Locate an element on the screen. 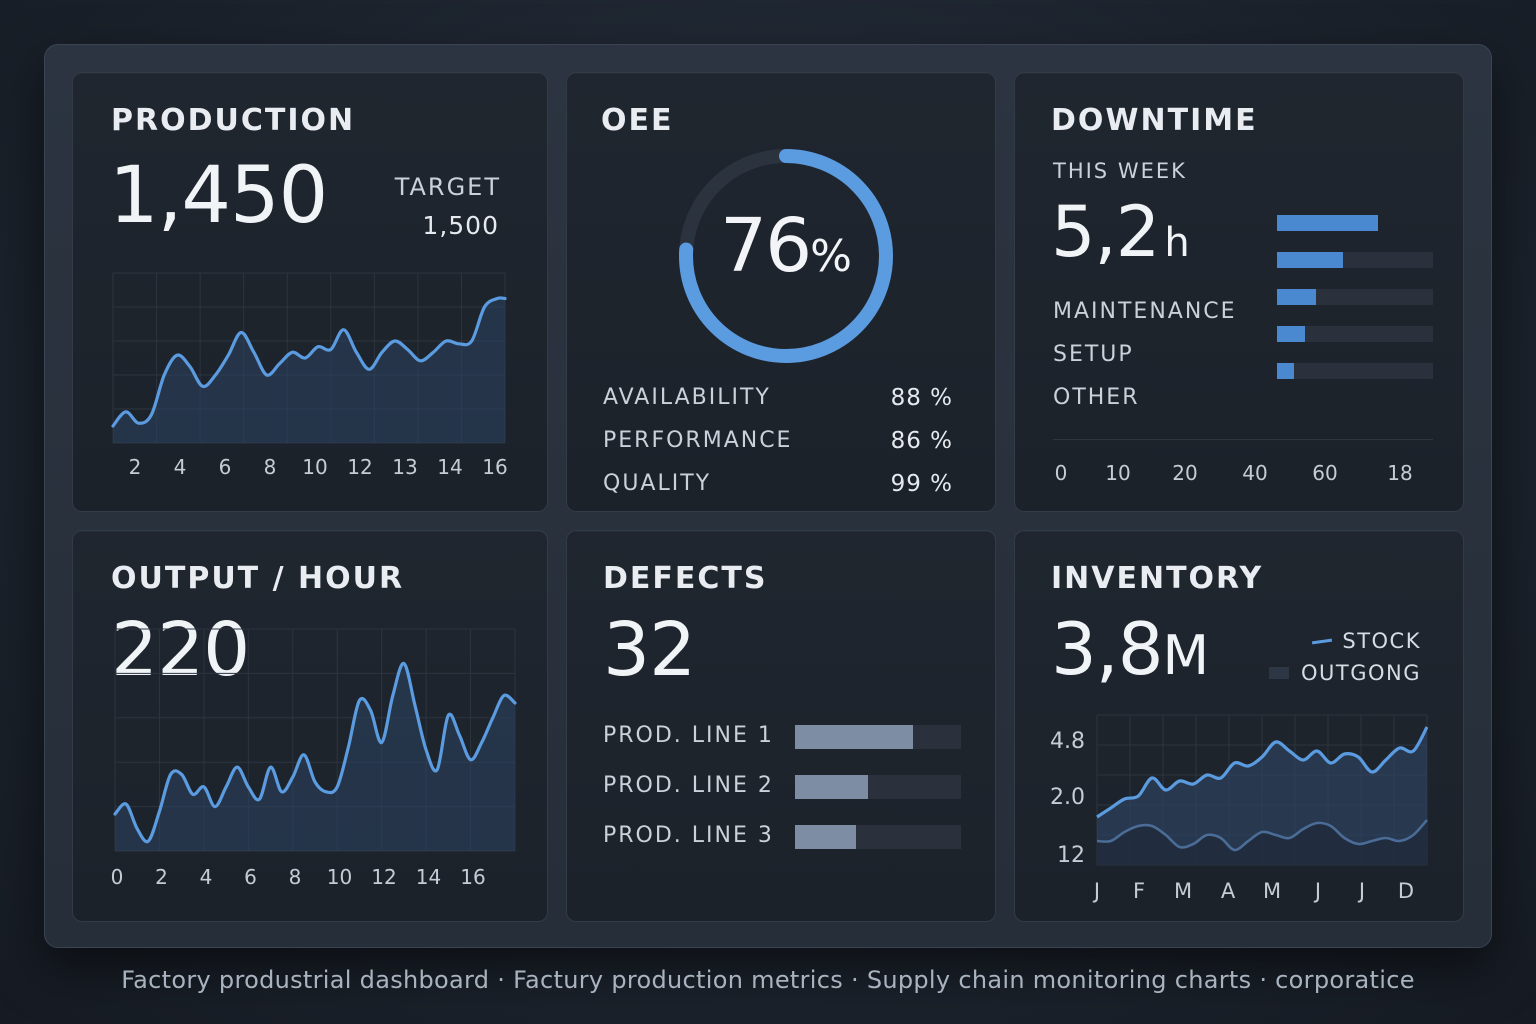 The image size is (1536, 1024). oee-metric-label: QUALITY is located at coordinates (657, 483).